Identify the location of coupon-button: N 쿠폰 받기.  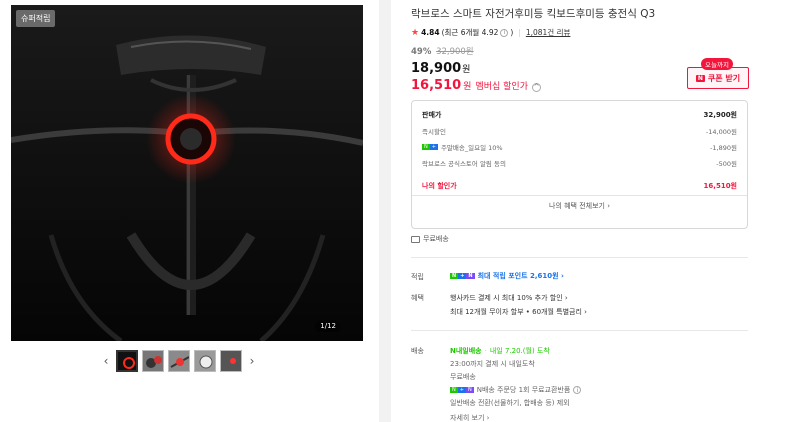
(718, 78).